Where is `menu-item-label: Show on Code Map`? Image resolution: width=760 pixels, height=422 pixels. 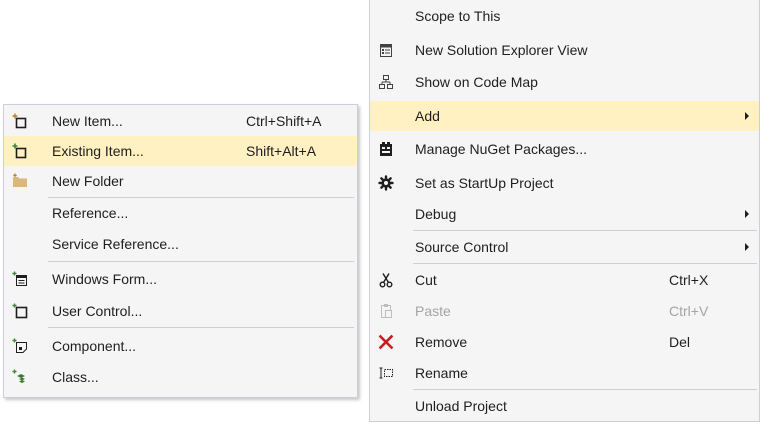 menu-item-label: Show on Code Map is located at coordinates (476, 82).